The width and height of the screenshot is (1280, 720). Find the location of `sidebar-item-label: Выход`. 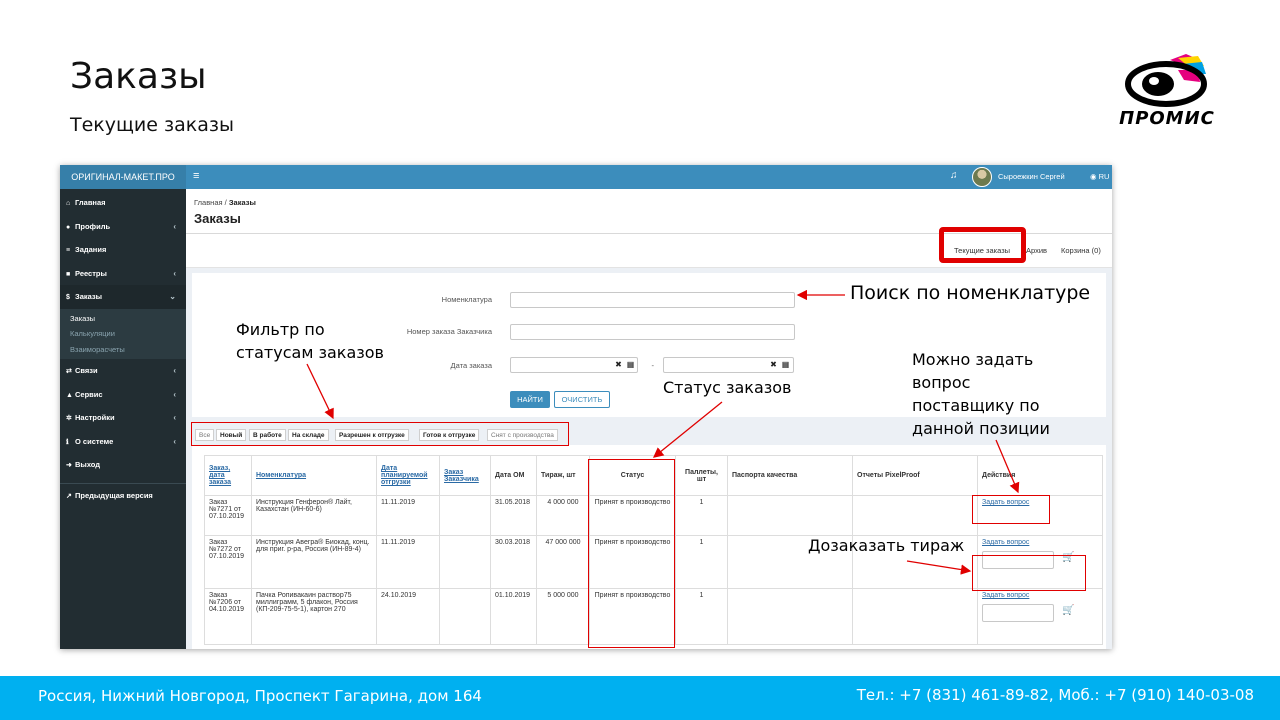

sidebar-item-label: Выход is located at coordinates (88, 464).